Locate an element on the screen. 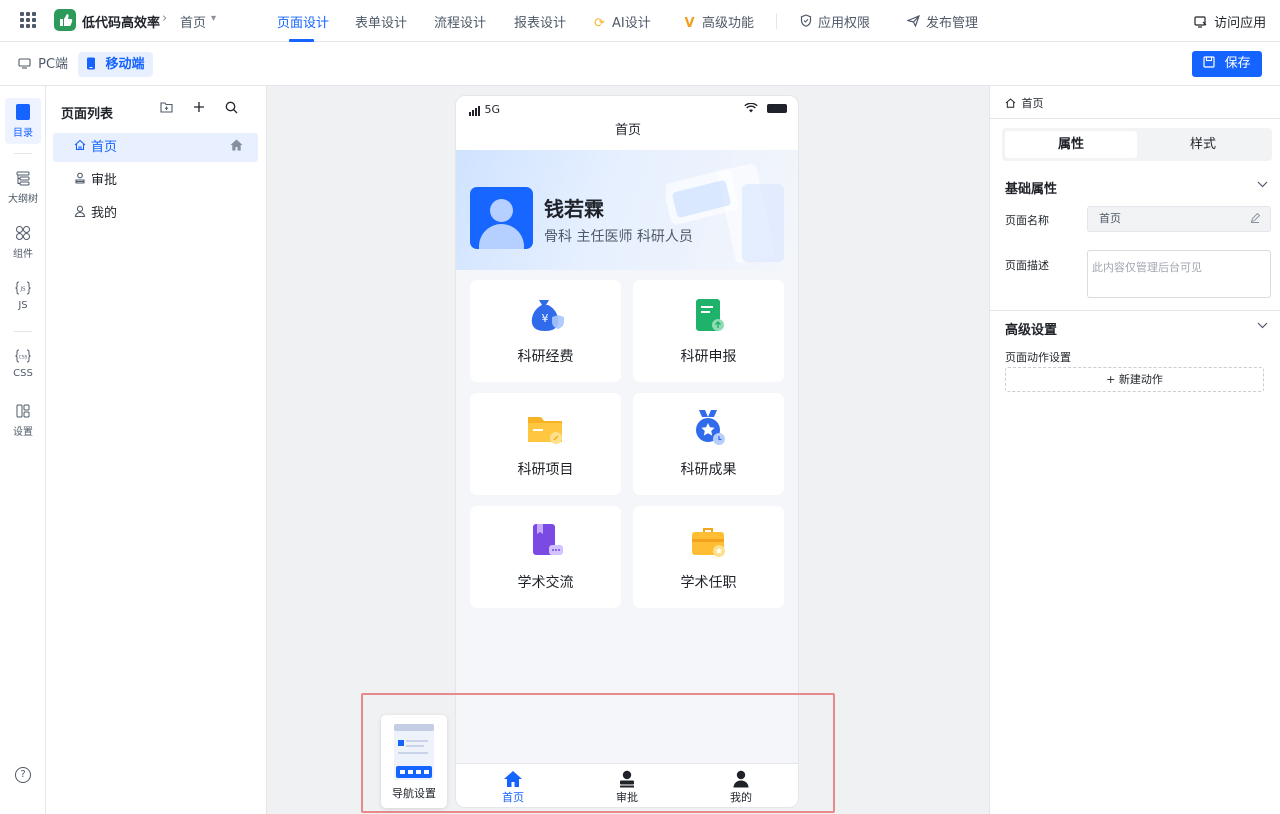  tab-label: 页面设计 is located at coordinates (303, 23).